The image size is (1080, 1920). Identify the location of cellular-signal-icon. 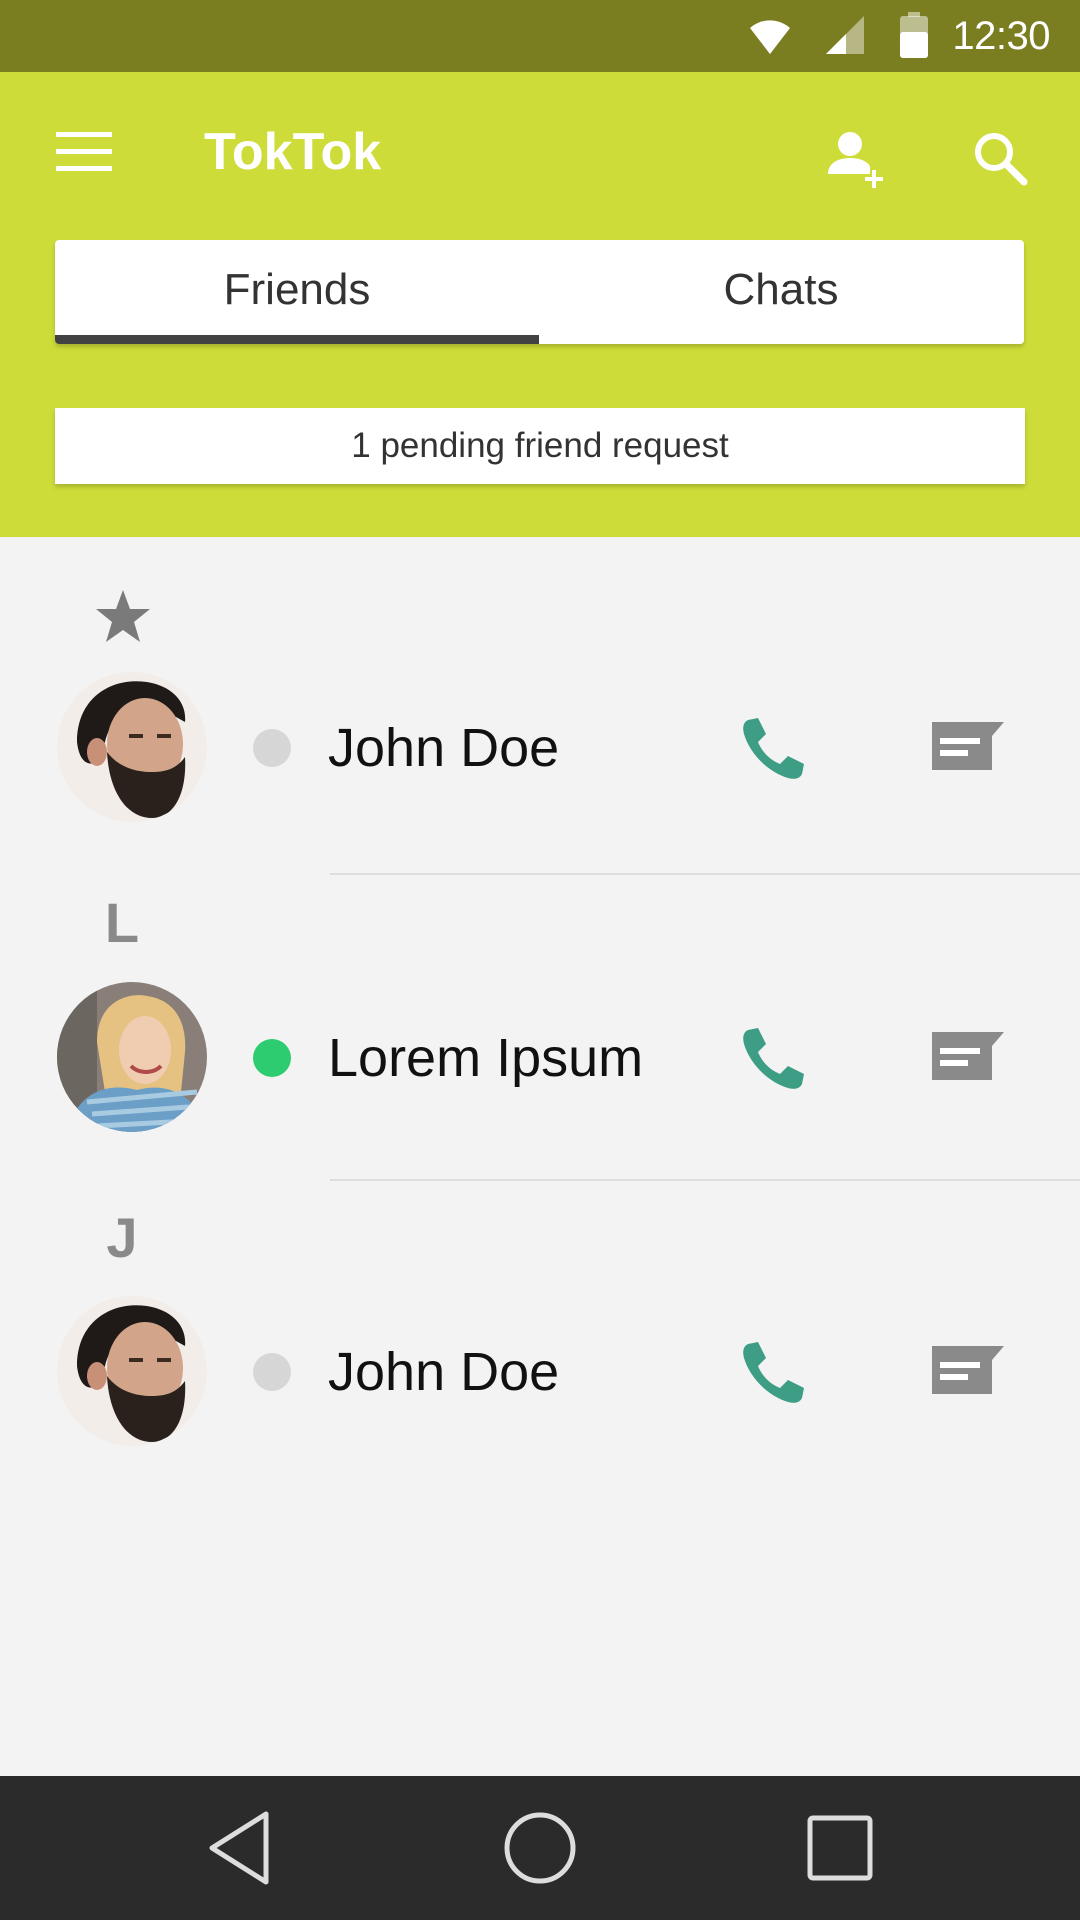
(845, 35).